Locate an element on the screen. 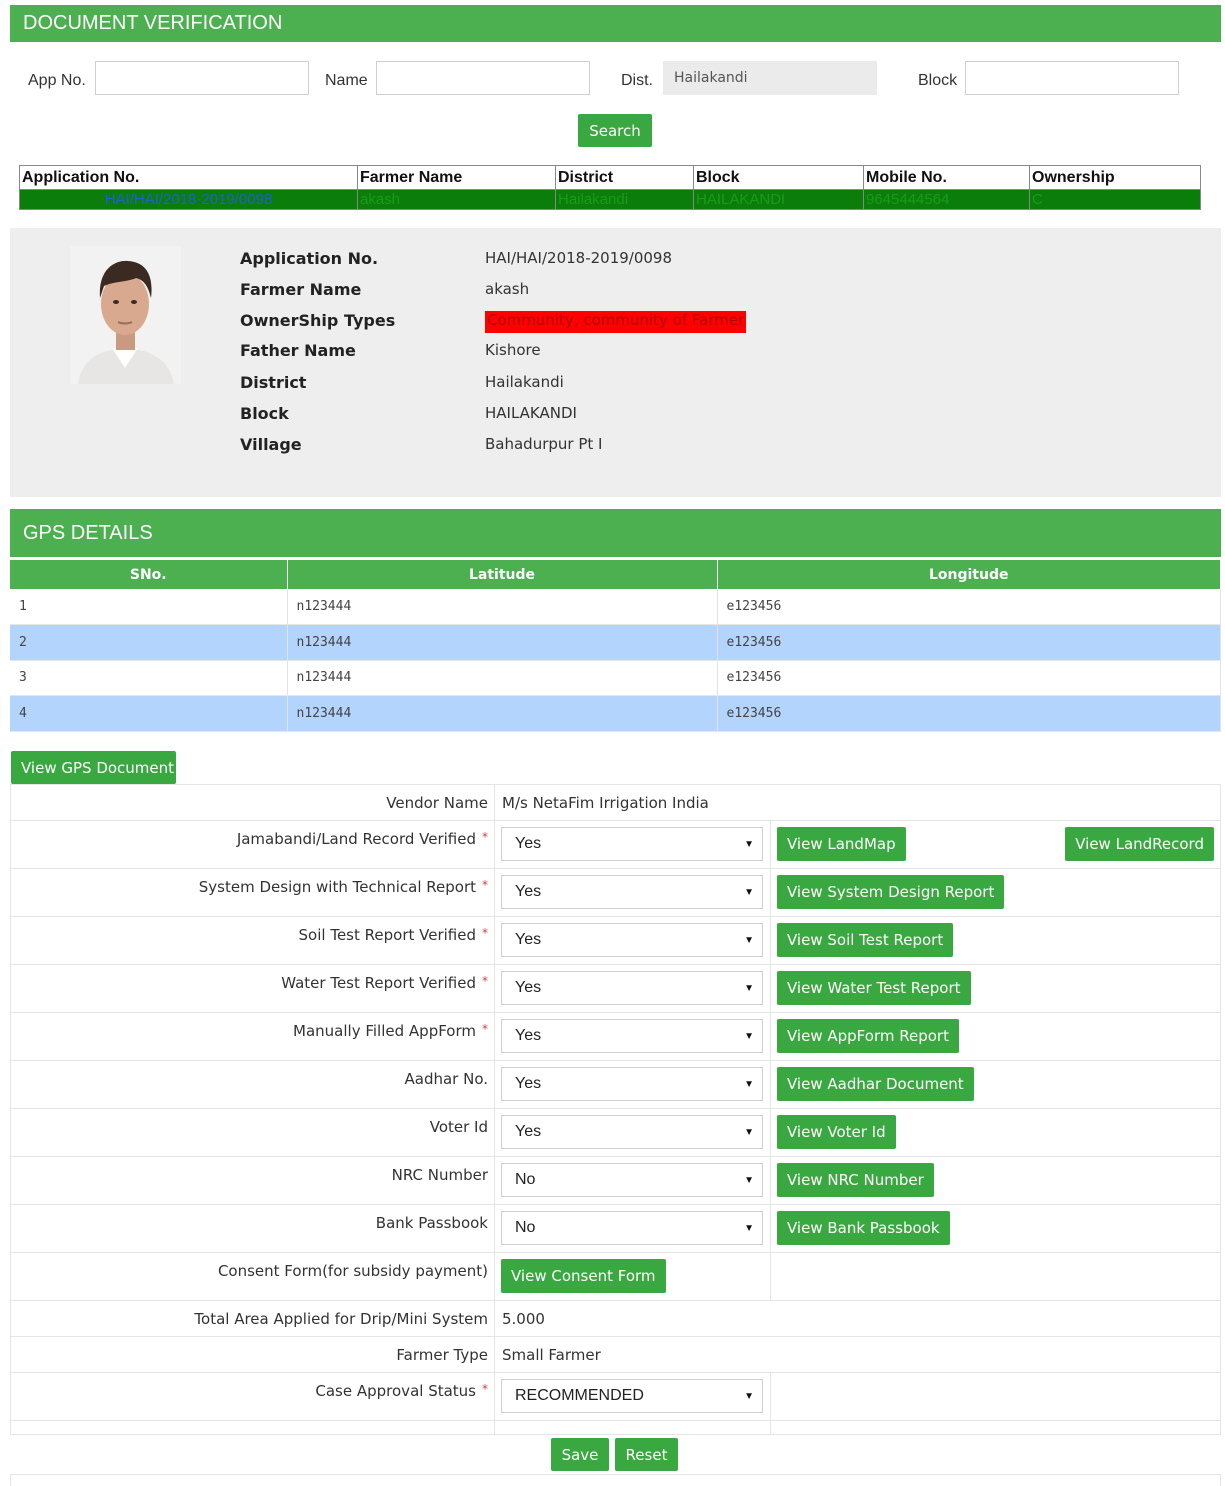 The image size is (1225, 1486). vendor-label: Vendor Name is located at coordinates (252, 802).